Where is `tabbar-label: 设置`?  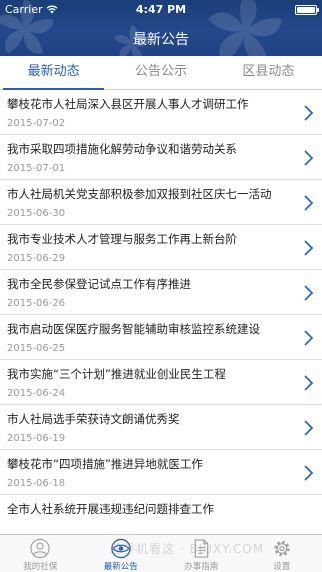
tabbar-label: 设置 is located at coordinates (282, 567).